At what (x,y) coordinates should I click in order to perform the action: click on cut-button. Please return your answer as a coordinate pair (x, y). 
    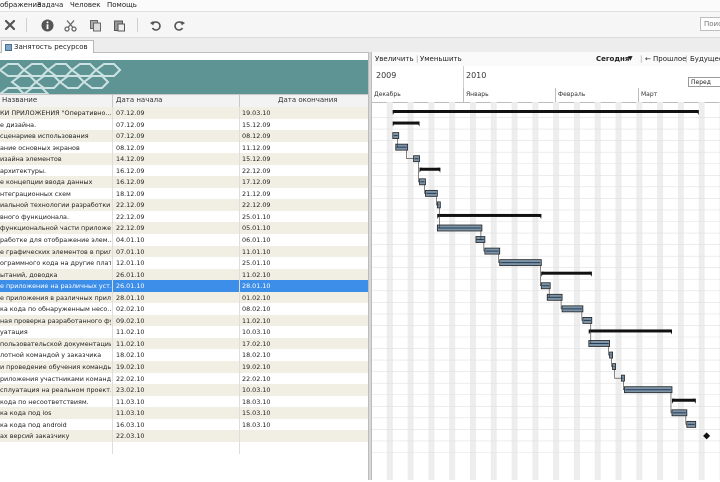
    Looking at the image, I should click on (70, 25).